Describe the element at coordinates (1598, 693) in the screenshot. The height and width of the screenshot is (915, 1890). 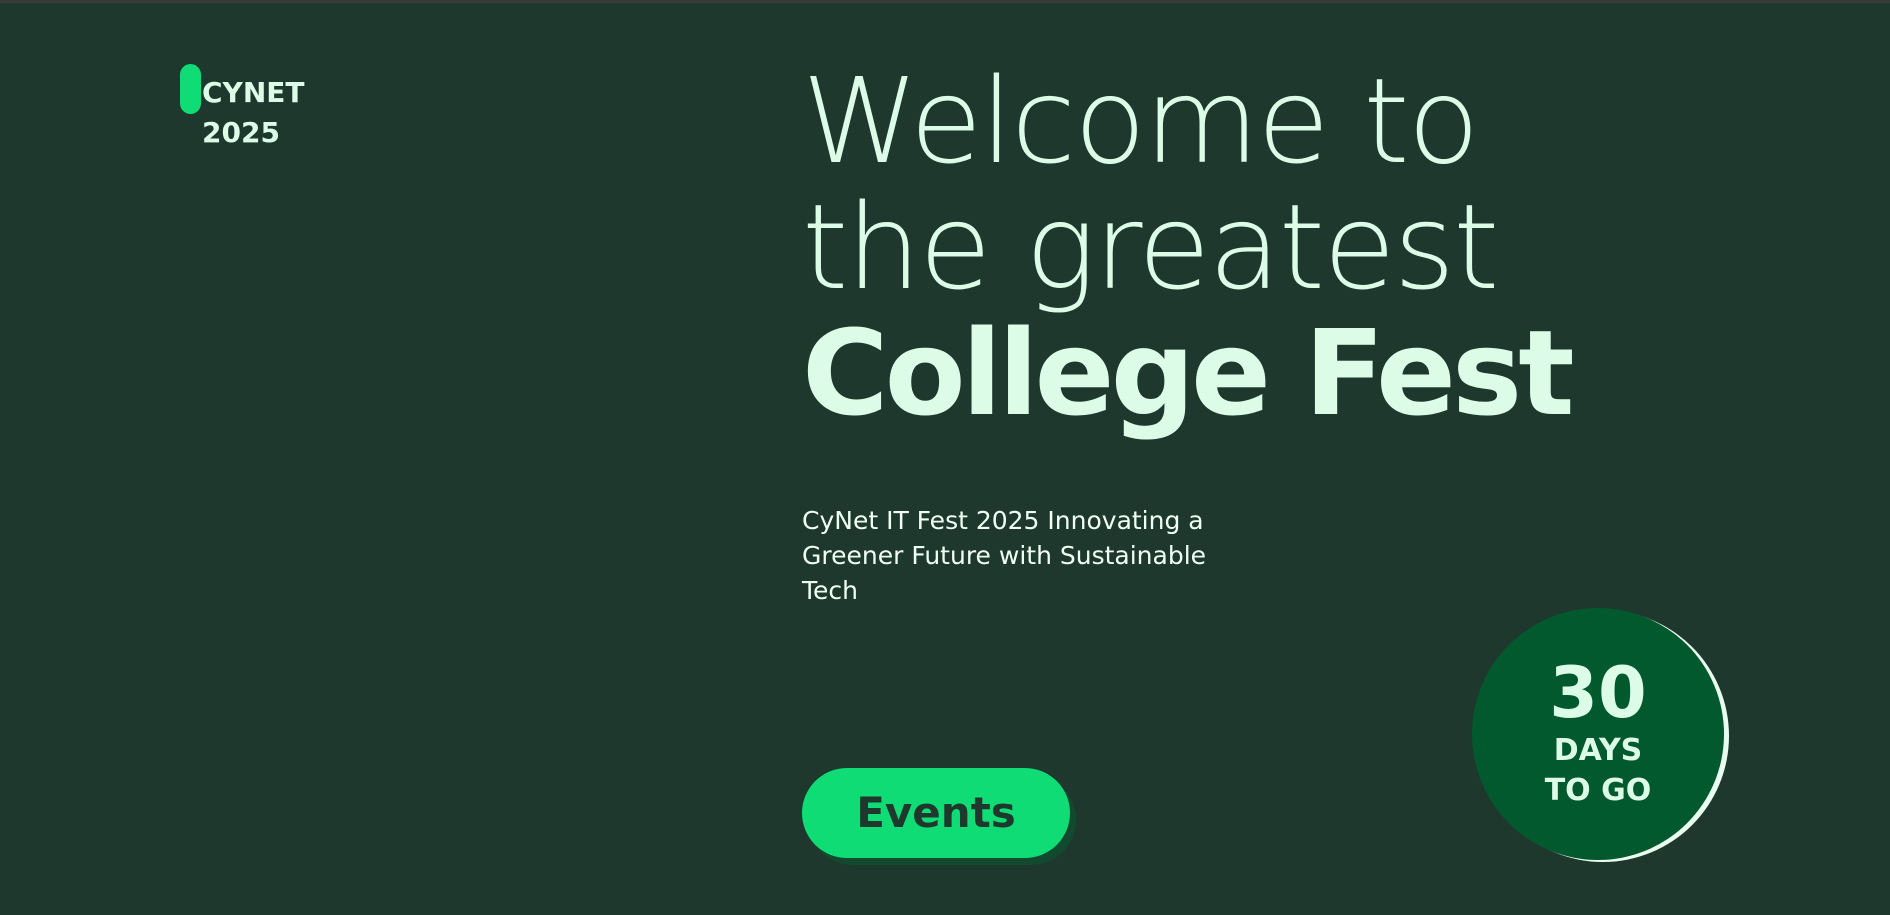
I see `countdown-days: 30` at that location.